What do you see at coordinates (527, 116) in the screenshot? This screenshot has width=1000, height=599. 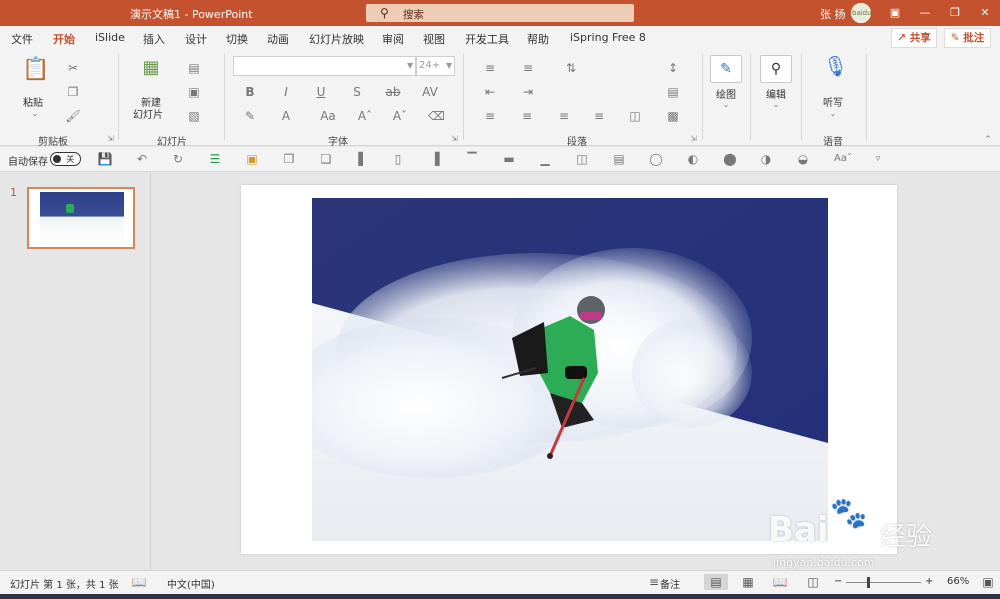 I see `align-center-icon: ≡` at bounding box center [527, 116].